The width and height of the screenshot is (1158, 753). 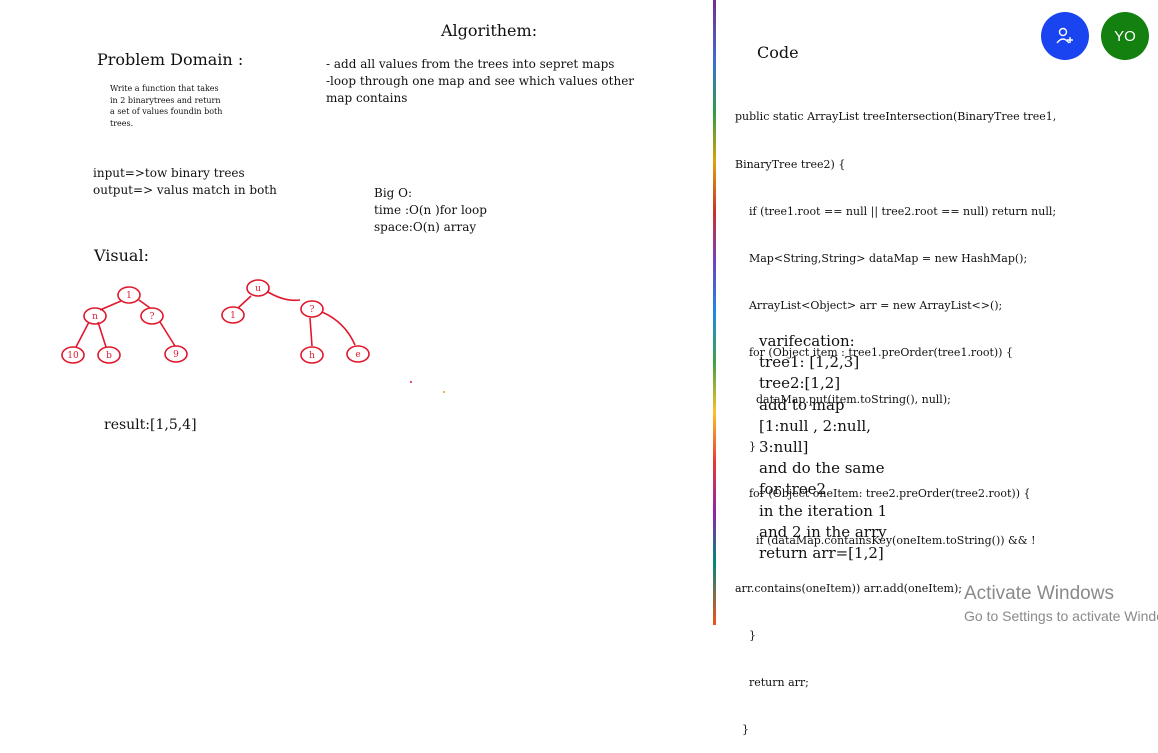 I want to click on column-divider, so click(x=714, y=312).